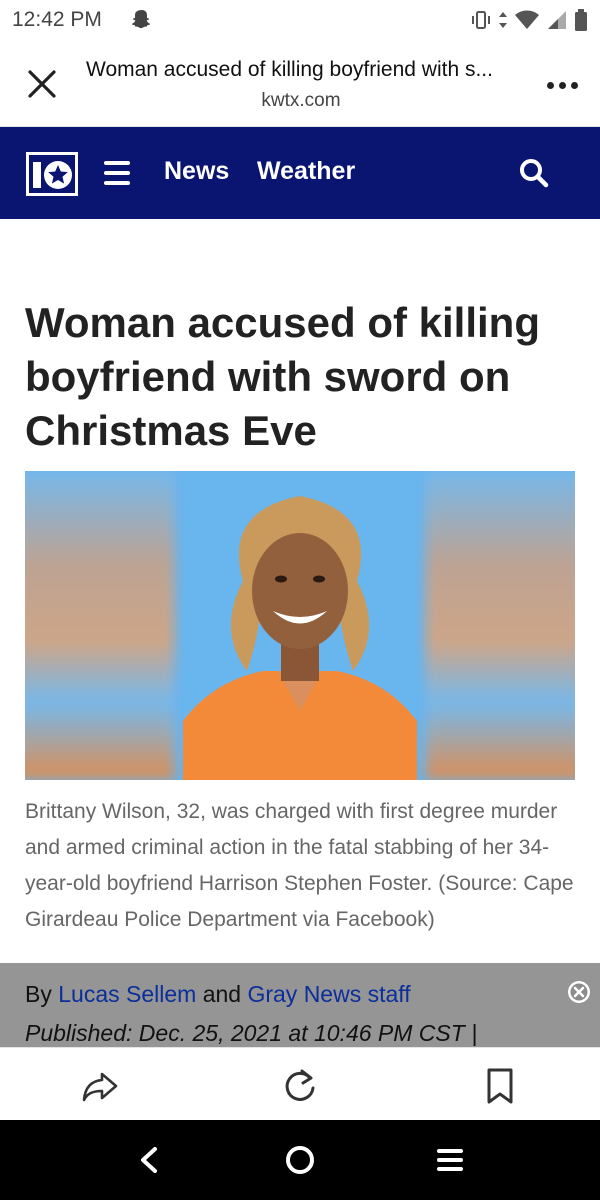 The image size is (600, 1200). What do you see at coordinates (581, 20) in the screenshot?
I see `battery-icon` at bounding box center [581, 20].